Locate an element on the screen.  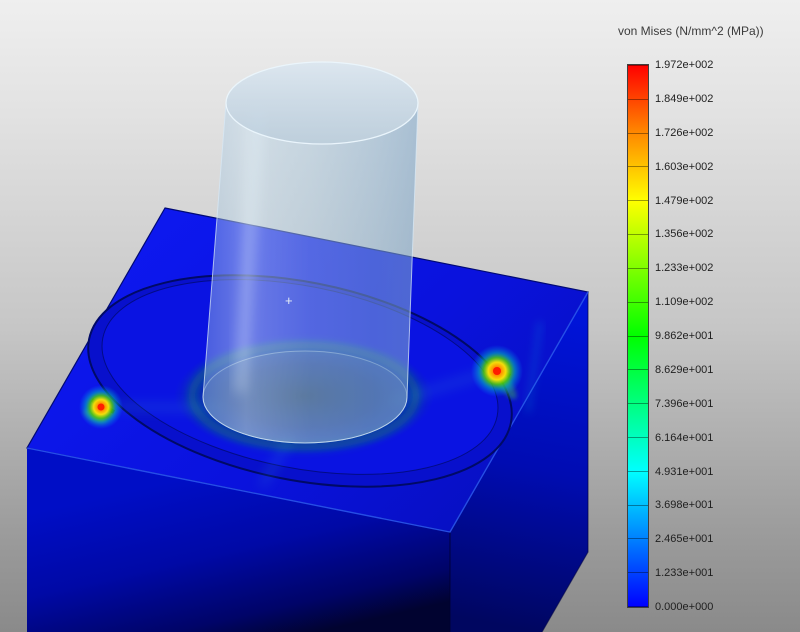
legend-tick-label: 0.000e+000 is located at coordinates (684, 607).